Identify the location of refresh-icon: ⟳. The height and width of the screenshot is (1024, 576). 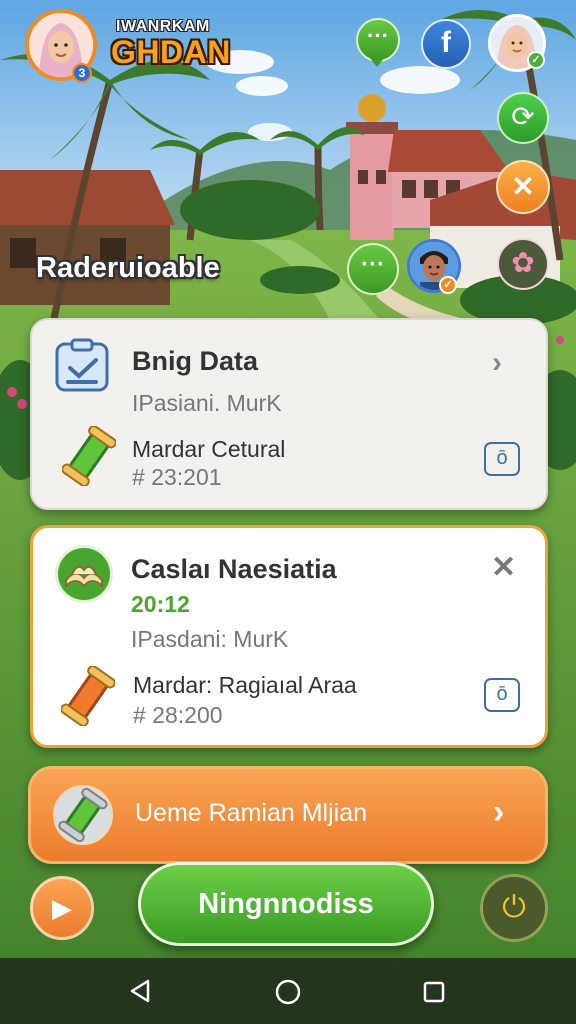
(523, 116).